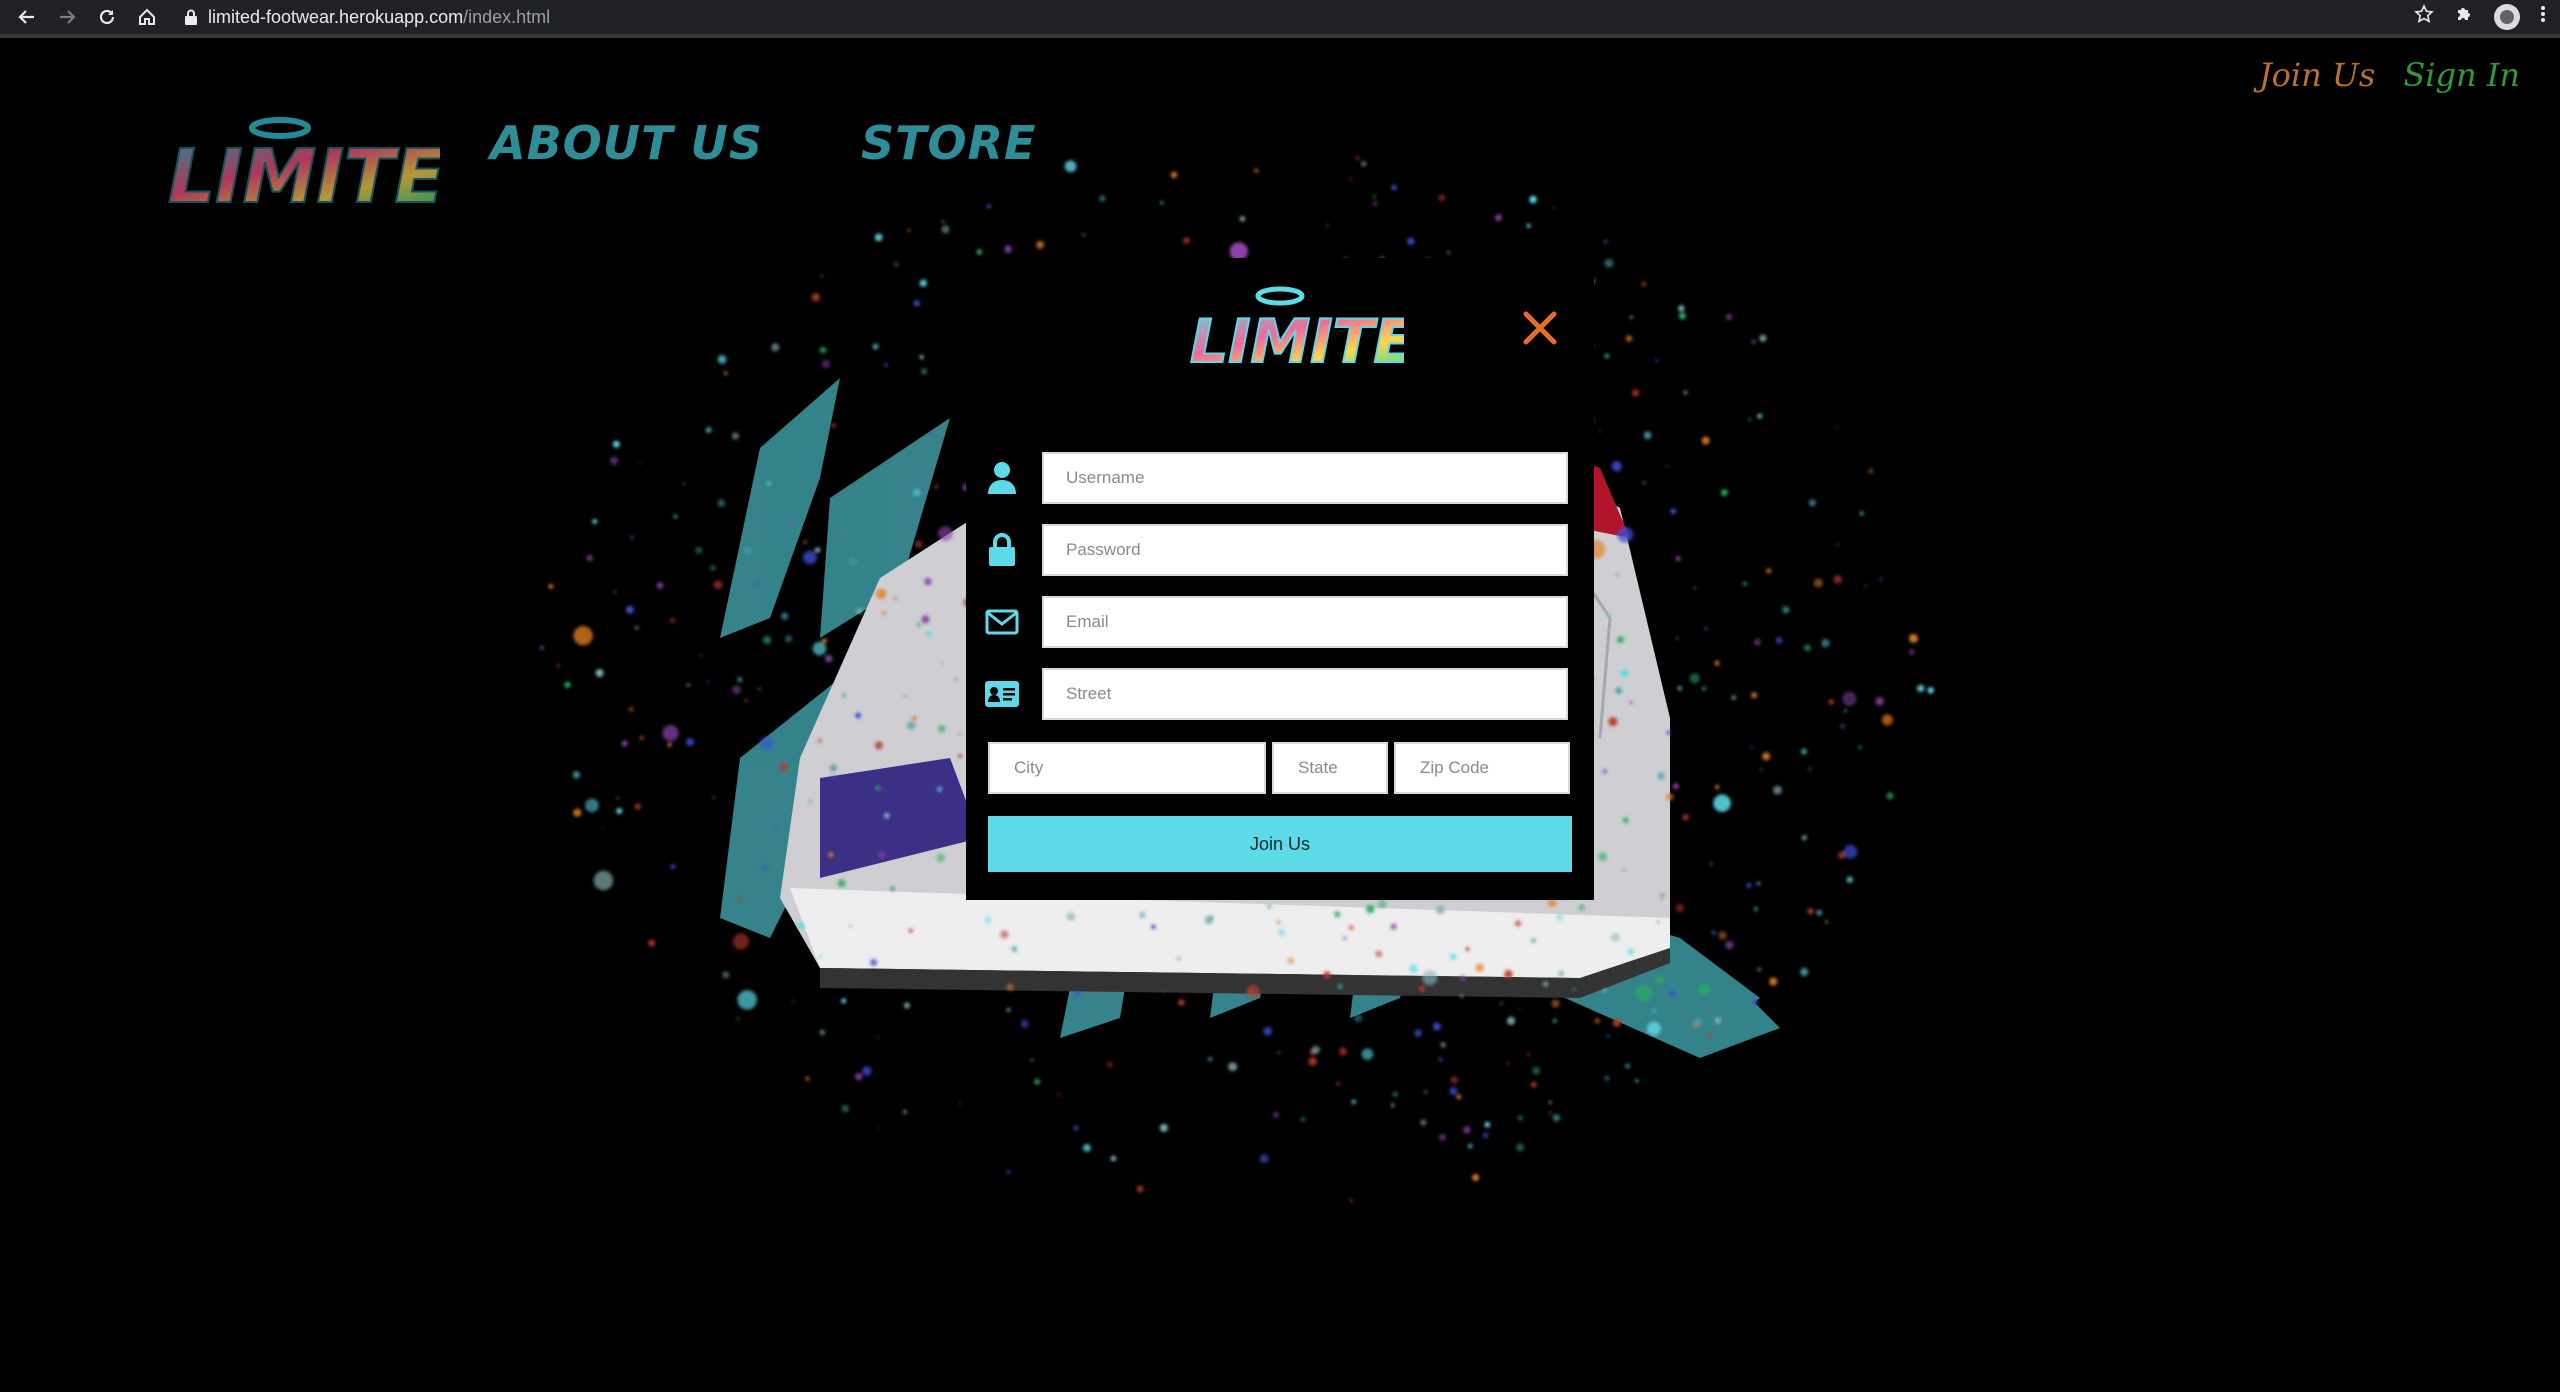 The width and height of the screenshot is (2560, 1392). Describe the element at coordinates (1002, 622) in the screenshot. I see `envelope-icon` at that location.